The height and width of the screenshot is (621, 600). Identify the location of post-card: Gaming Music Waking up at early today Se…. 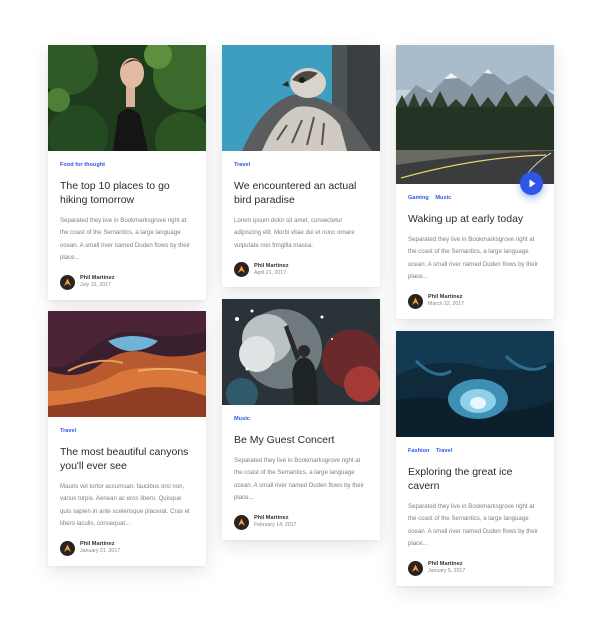
(475, 182).